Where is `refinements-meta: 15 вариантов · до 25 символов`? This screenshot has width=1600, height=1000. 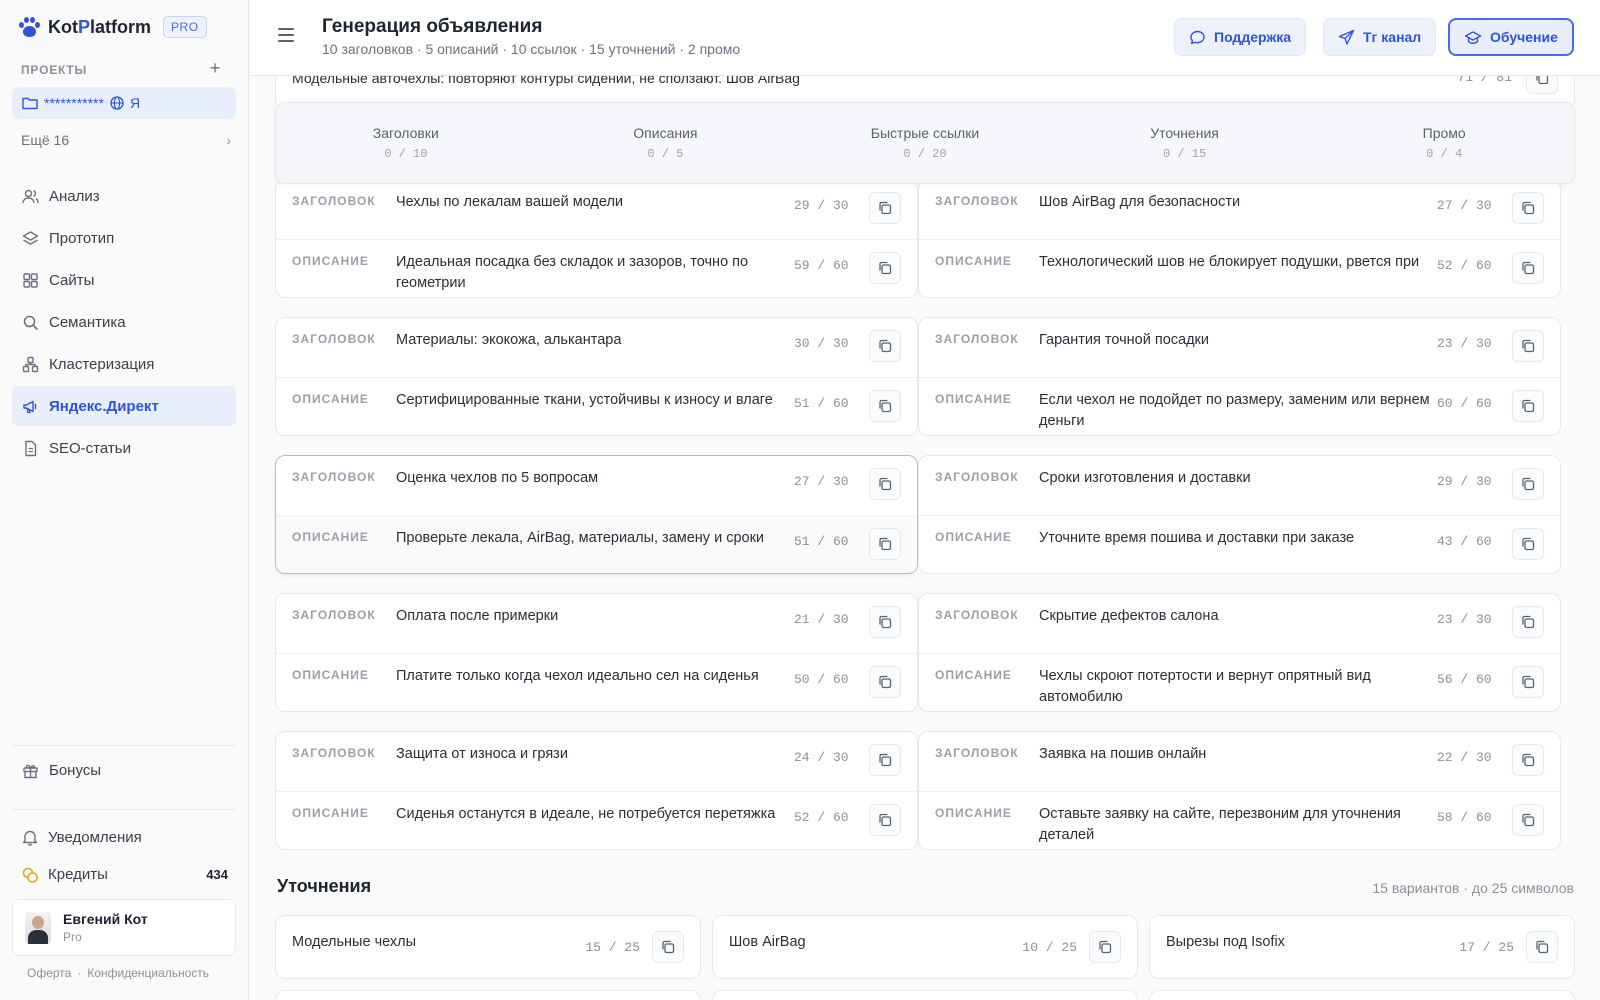
refinements-meta: 15 вариантов · до 25 символов is located at coordinates (1473, 888).